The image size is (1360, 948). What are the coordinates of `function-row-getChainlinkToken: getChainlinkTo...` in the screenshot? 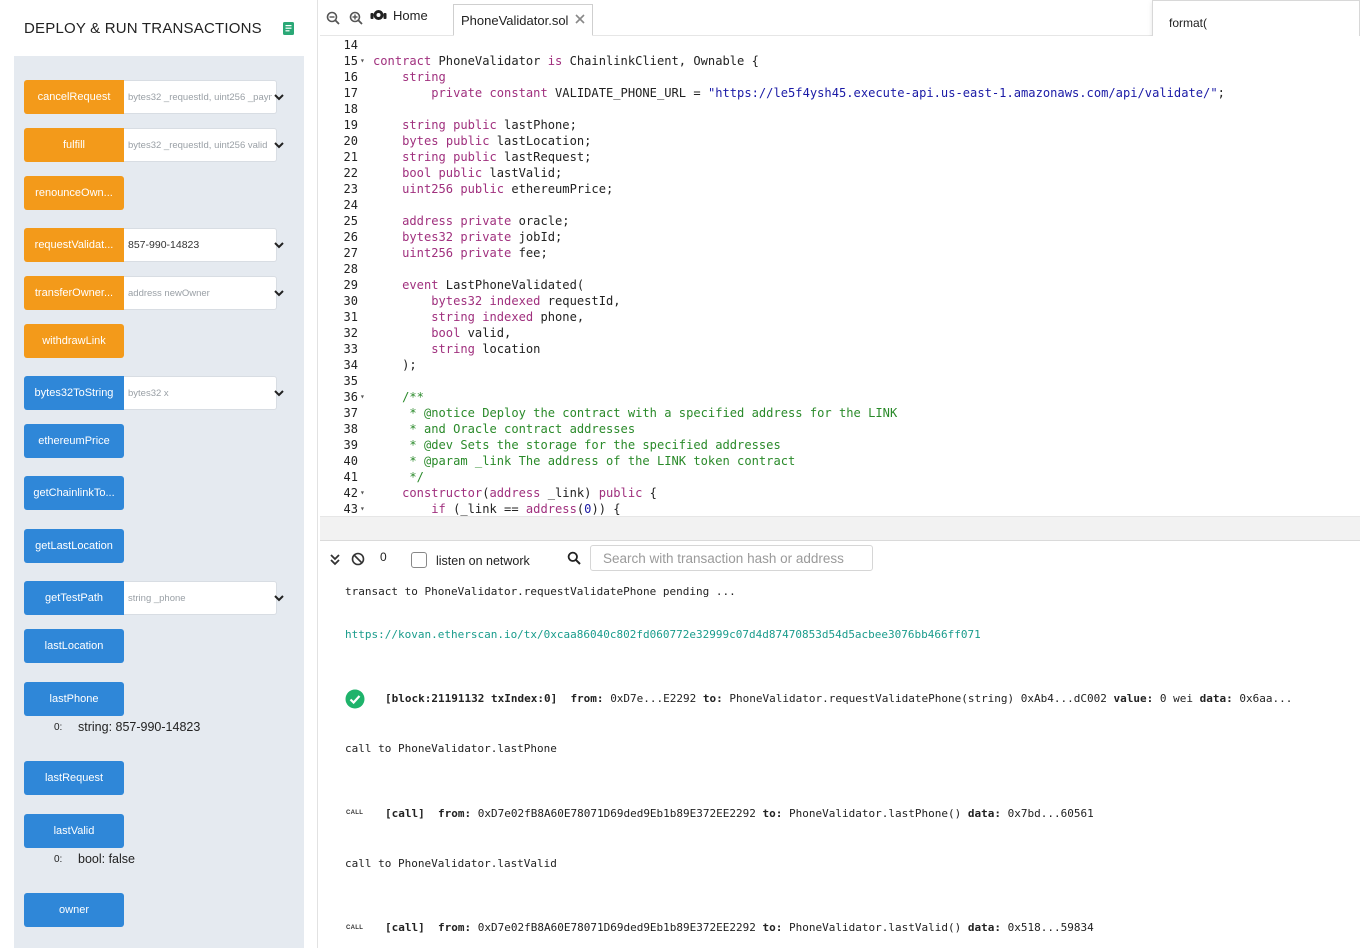 It's located at (74, 493).